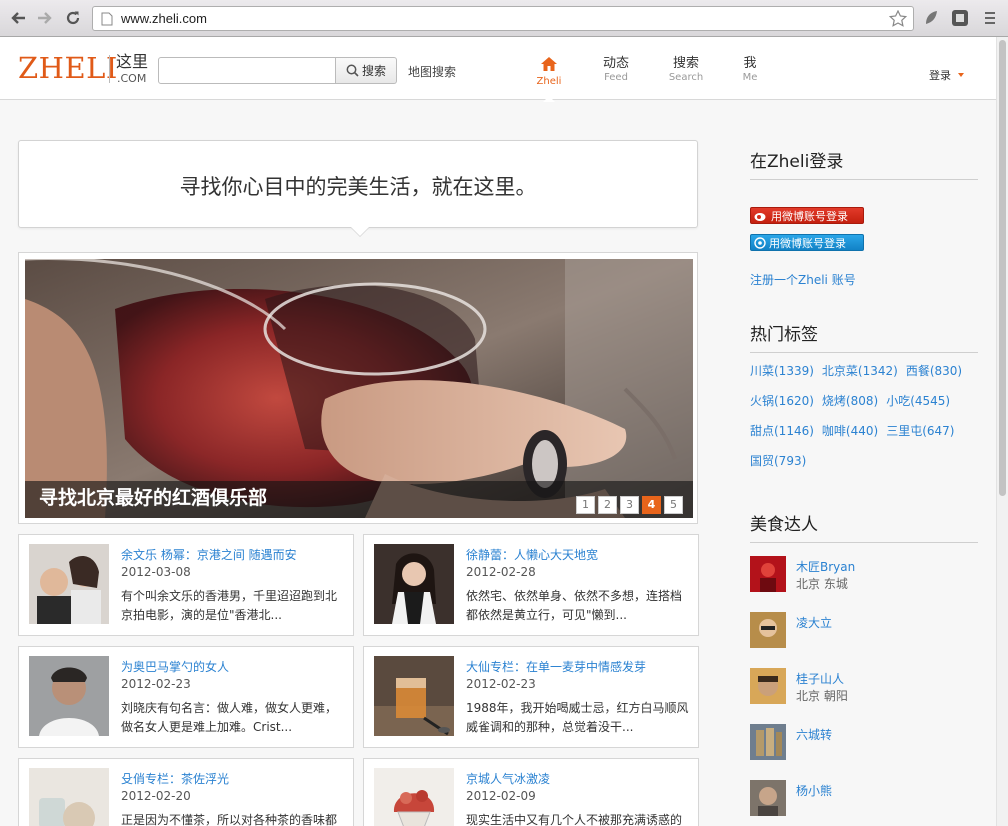 The height and width of the screenshot is (826, 1008). What do you see at coordinates (960, 18) in the screenshot?
I see `extension-evernote-icon` at bounding box center [960, 18].